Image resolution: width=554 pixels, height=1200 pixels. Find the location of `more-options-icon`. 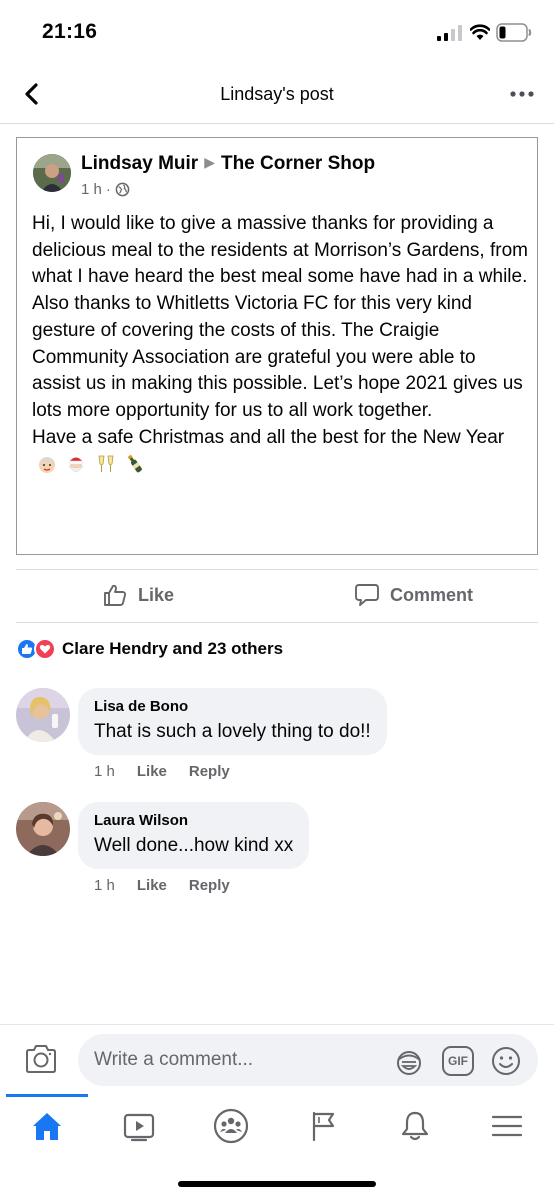

more-options-icon is located at coordinates (522, 94).